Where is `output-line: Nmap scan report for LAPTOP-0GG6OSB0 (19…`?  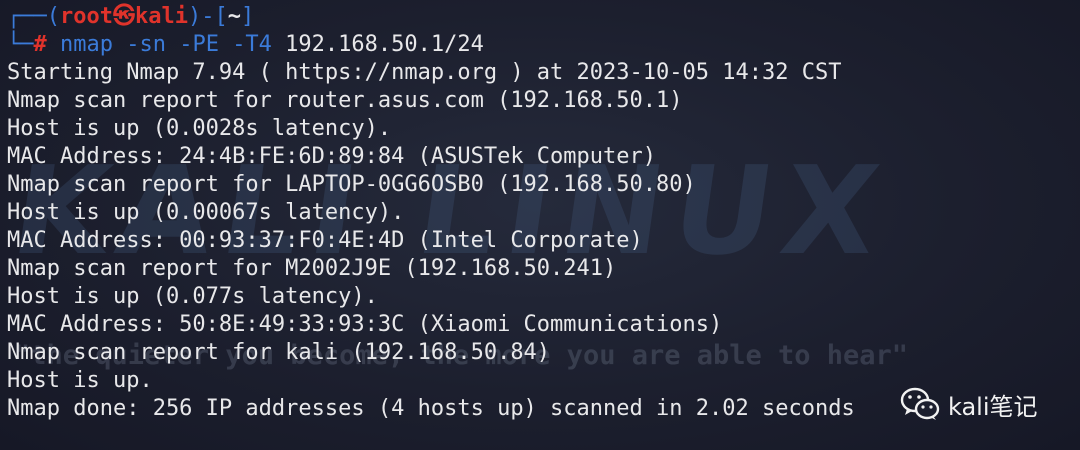 output-line: Nmap scan report for LAPTOP-0GG6OSB0 (19… is located at coordinates (351, 184).